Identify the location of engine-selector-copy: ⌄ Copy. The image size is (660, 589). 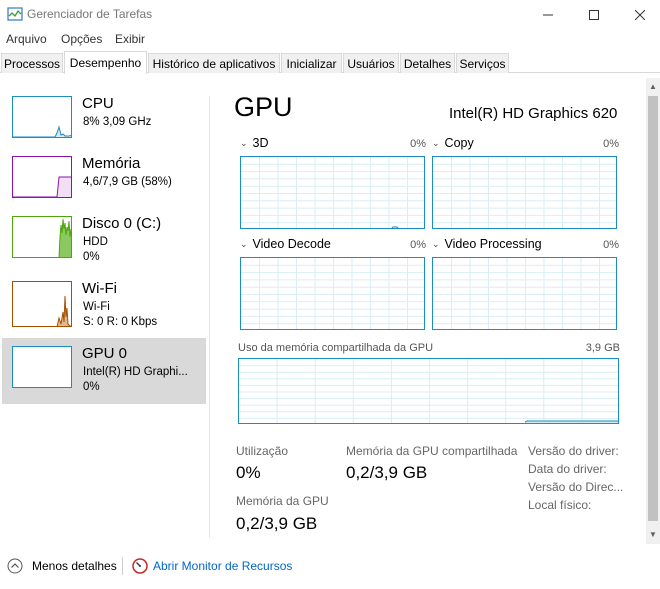
(453, 143).